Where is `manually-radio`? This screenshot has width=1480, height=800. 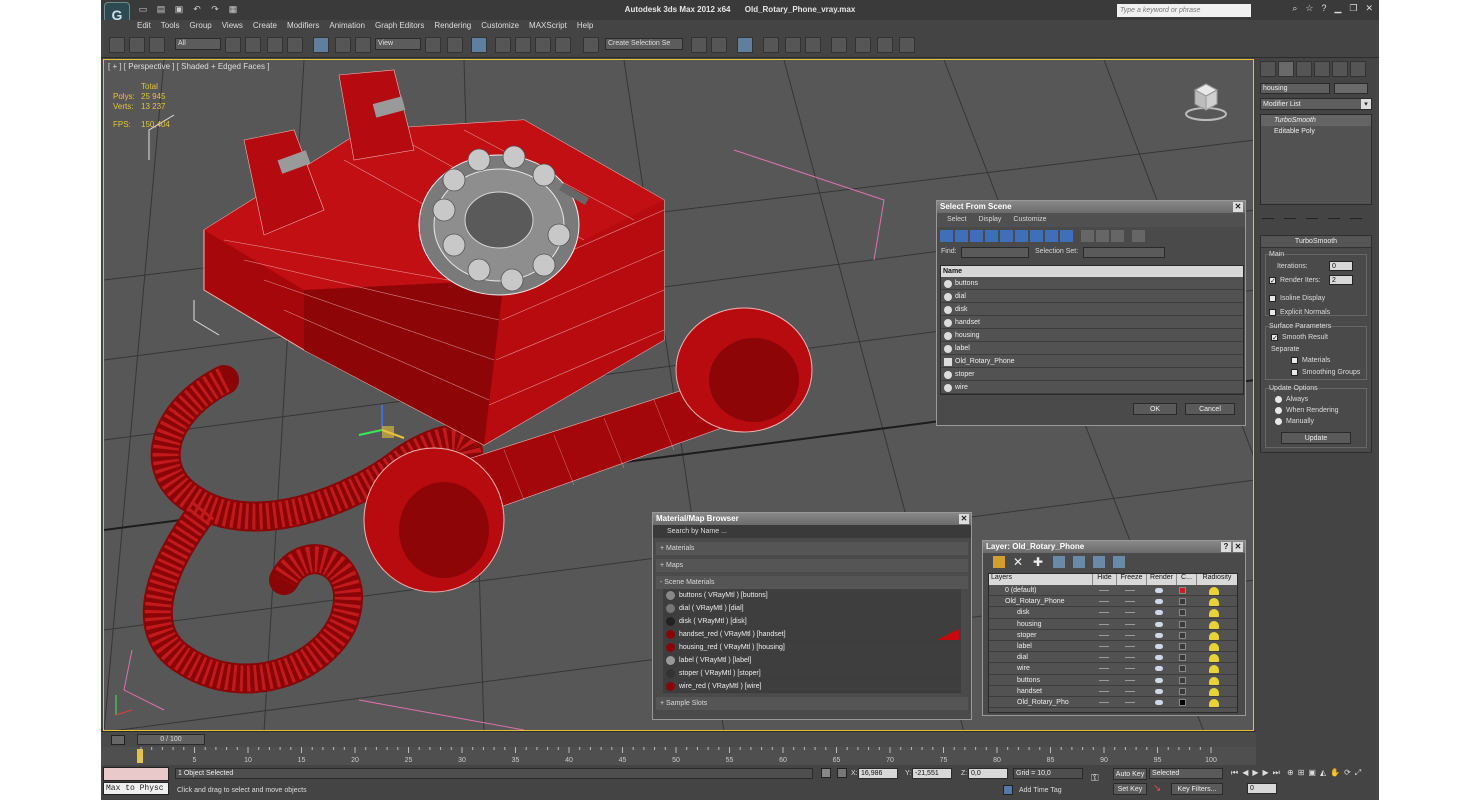 manually-radio is located at coordinates (1278, 421).